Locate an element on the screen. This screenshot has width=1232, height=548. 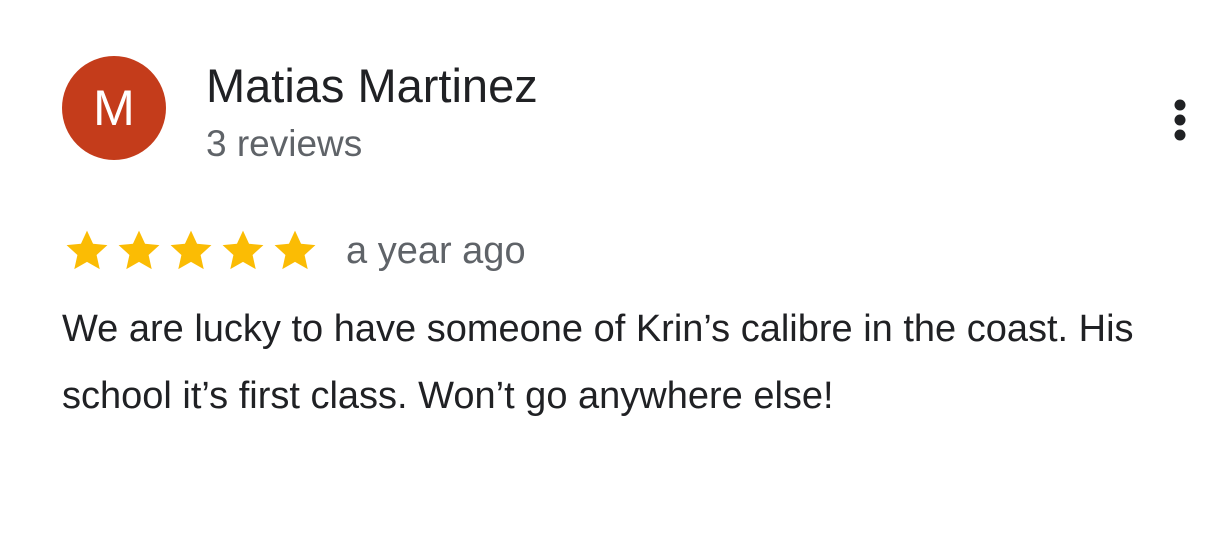
review-header: M Matias Martinez 3 reviews is located at coordinates (300, 112).